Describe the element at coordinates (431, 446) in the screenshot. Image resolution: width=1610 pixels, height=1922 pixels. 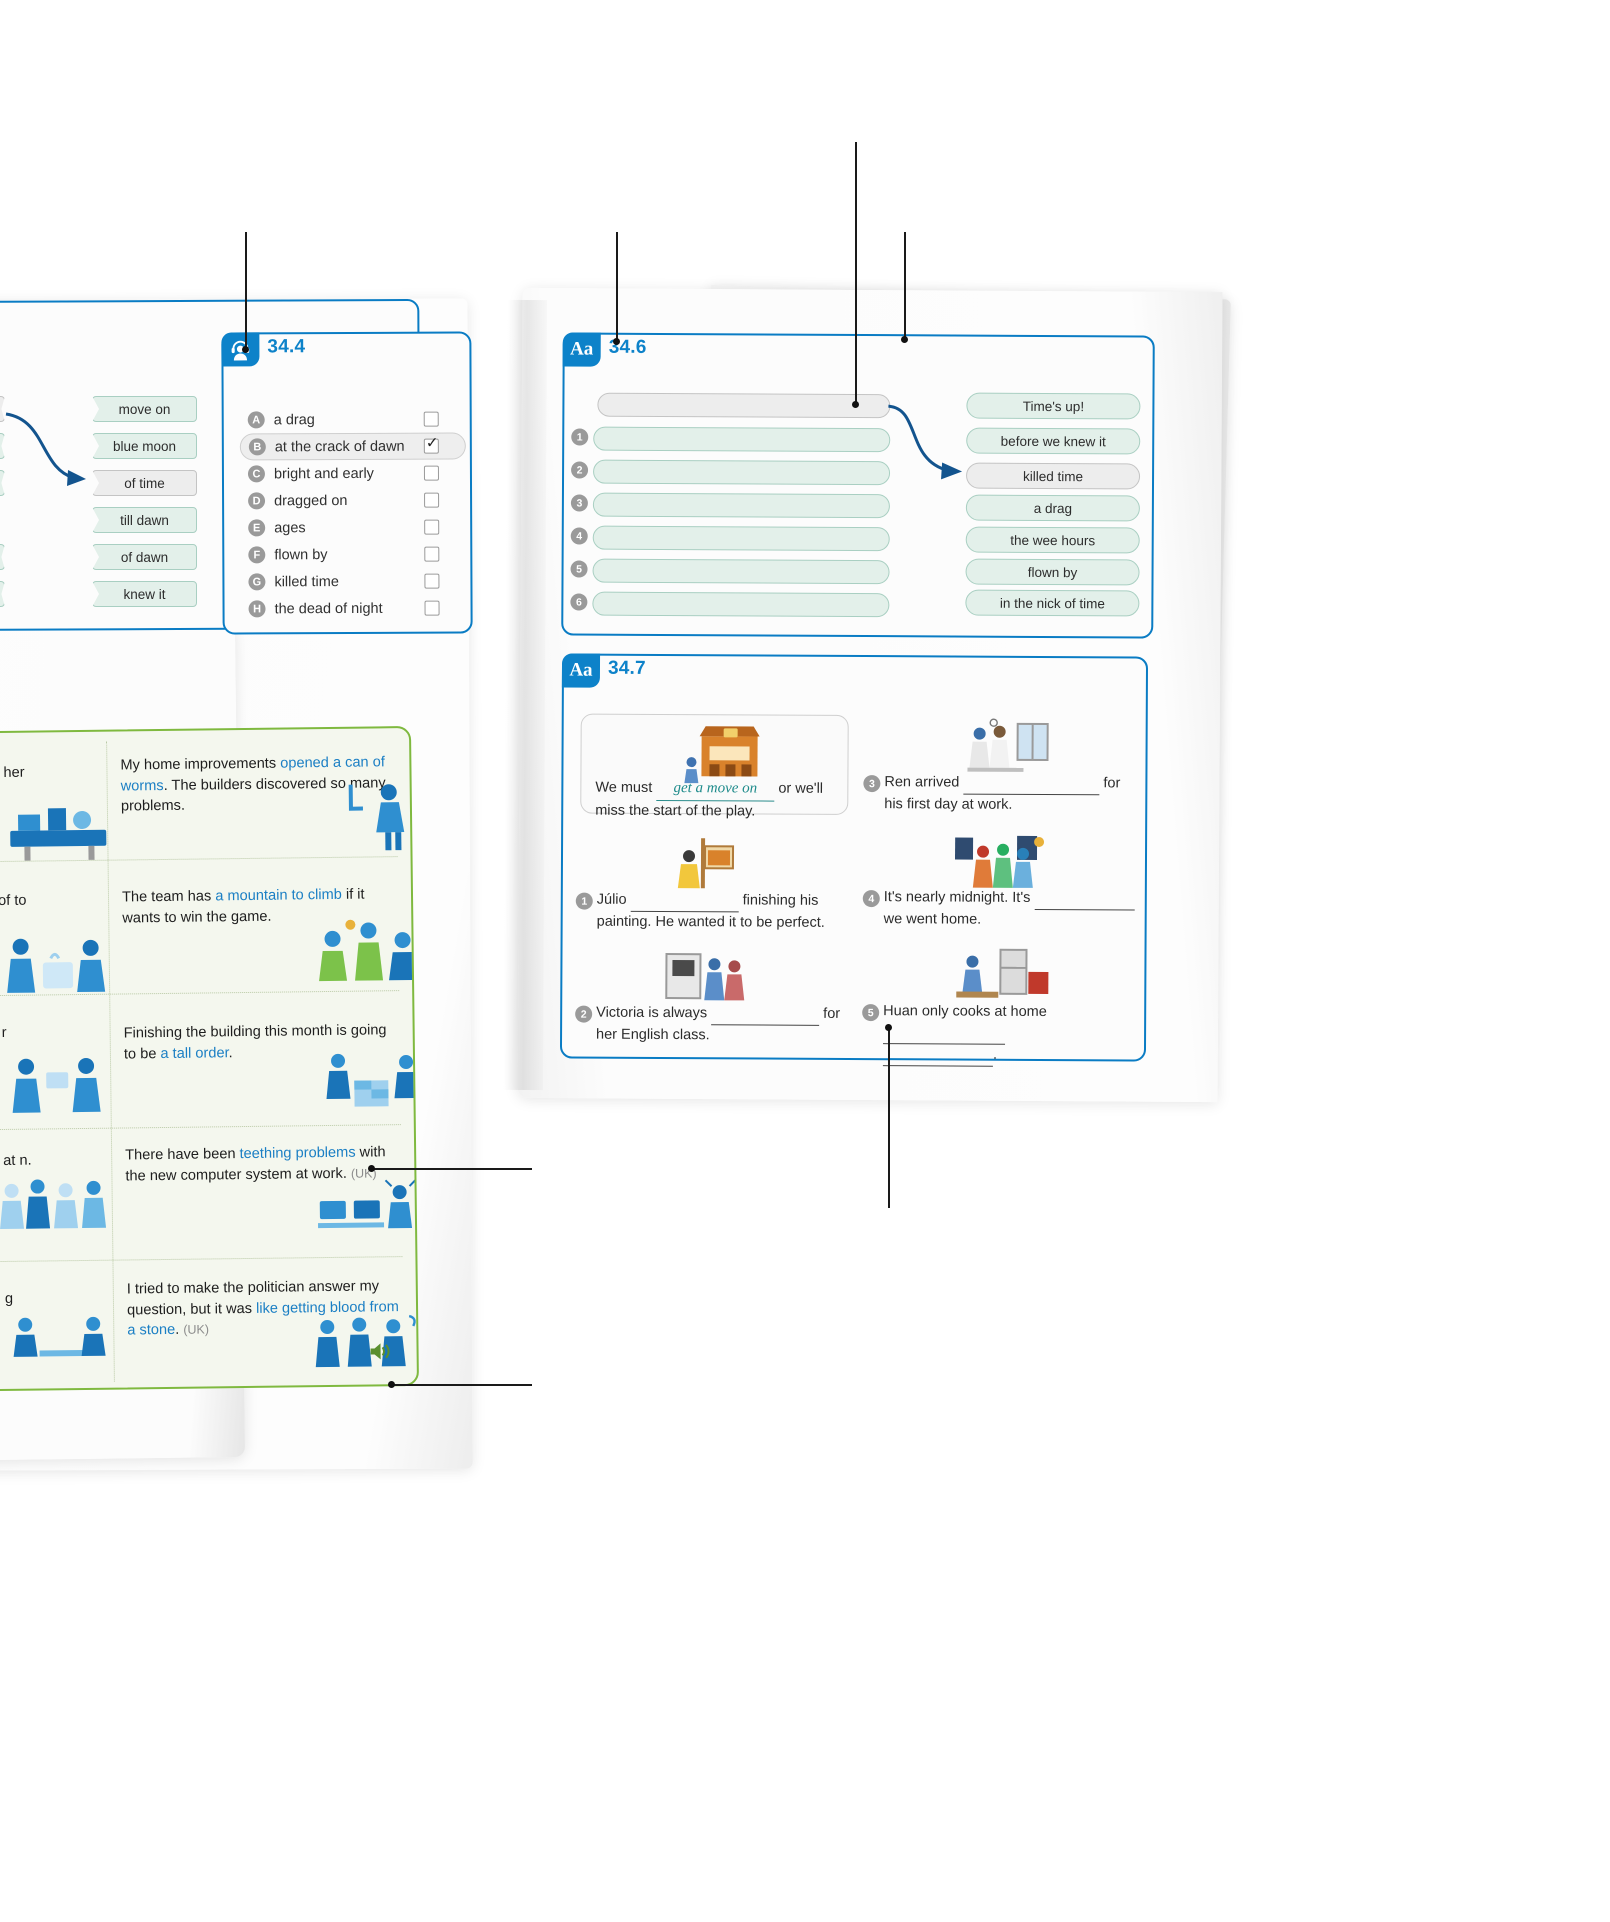
I see `checkbox-b` at that location.